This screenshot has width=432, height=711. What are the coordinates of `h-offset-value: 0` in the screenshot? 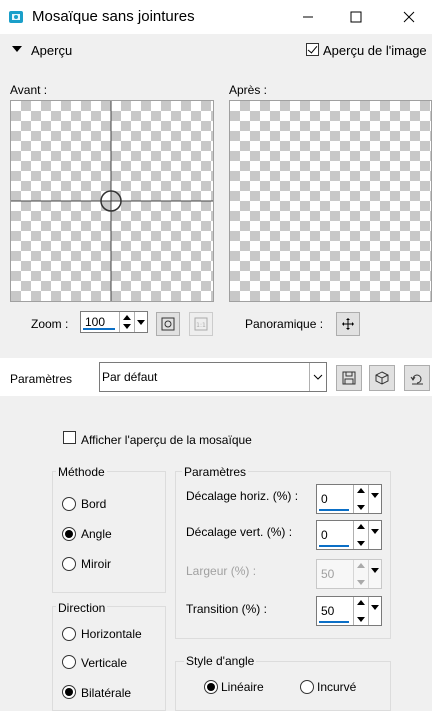 It's located at (324, 499).